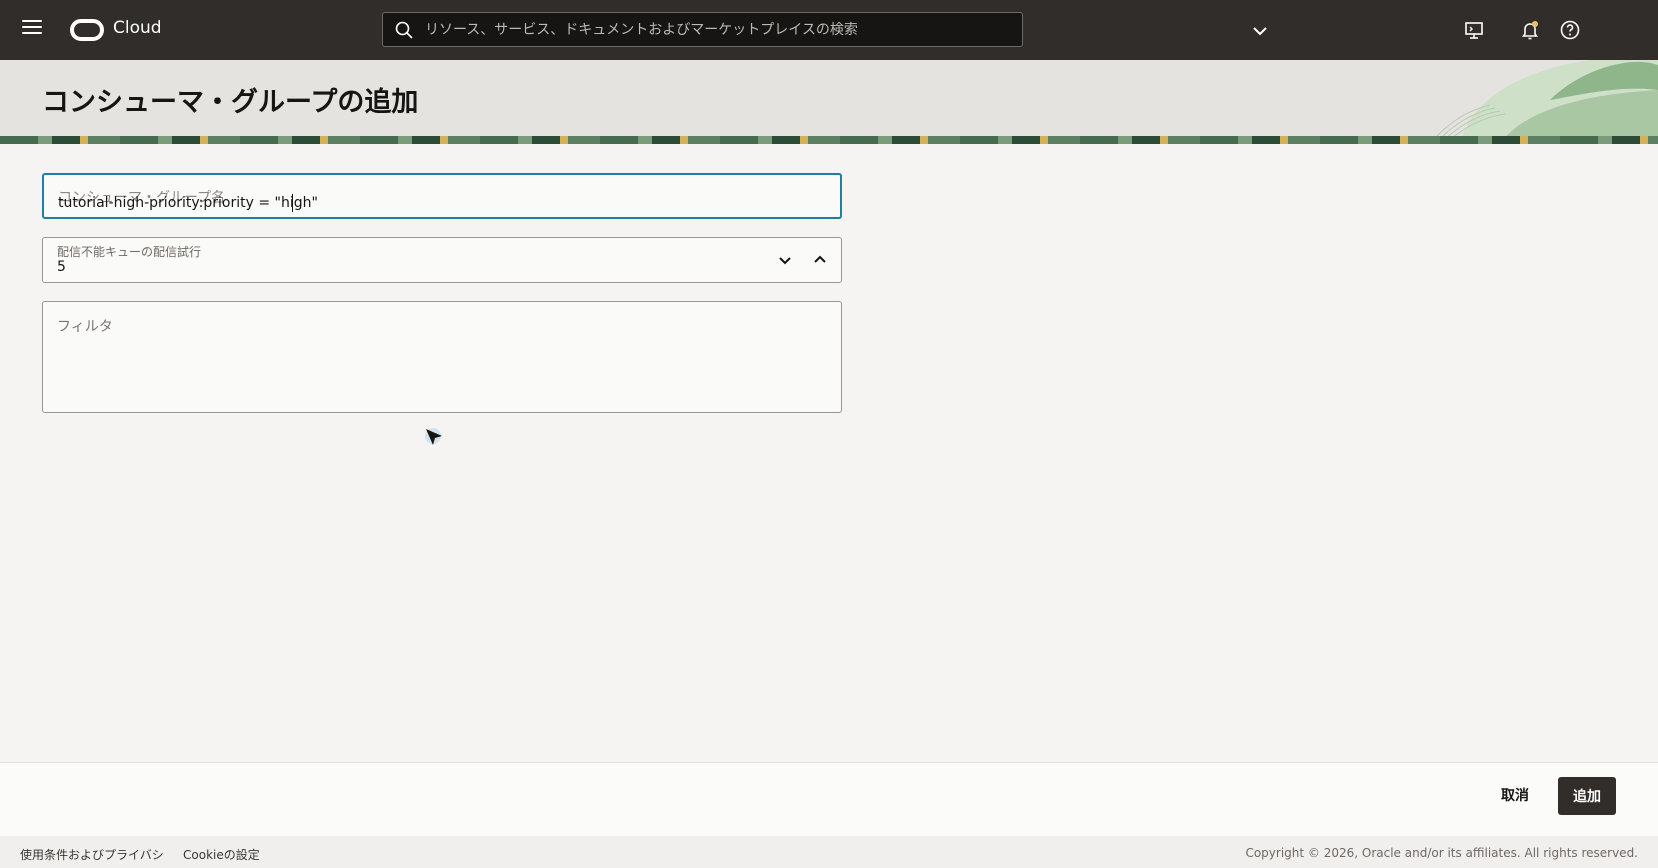  What do you see at coordinates (829, 140) in the screenshot?
I see `decorative-strip` at bounding box center [829, 140].